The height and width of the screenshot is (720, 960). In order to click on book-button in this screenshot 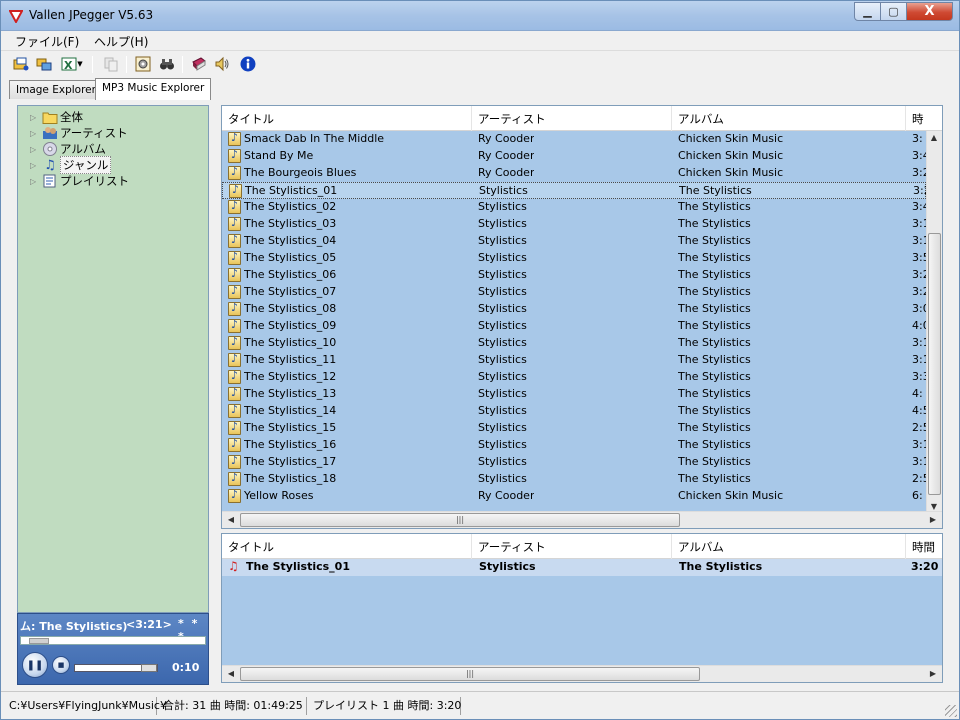, I will do `click(199, 64)`.